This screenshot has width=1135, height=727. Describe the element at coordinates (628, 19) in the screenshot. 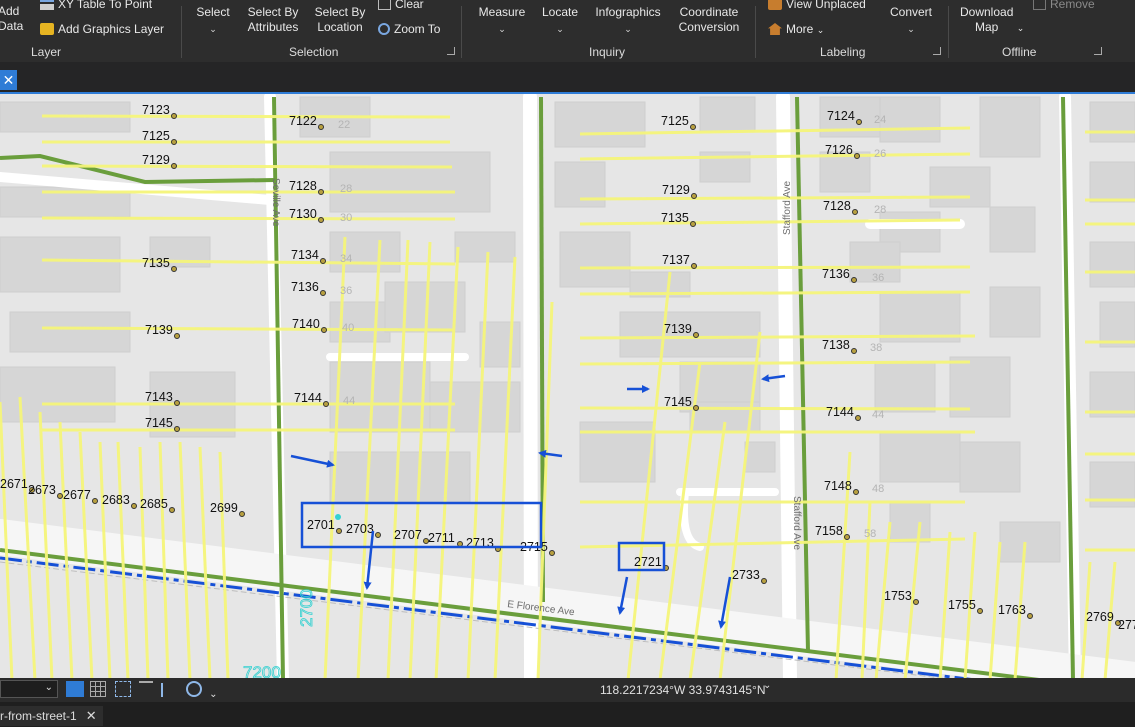

I see `infographics-button: Infographics ⌄` at that location.